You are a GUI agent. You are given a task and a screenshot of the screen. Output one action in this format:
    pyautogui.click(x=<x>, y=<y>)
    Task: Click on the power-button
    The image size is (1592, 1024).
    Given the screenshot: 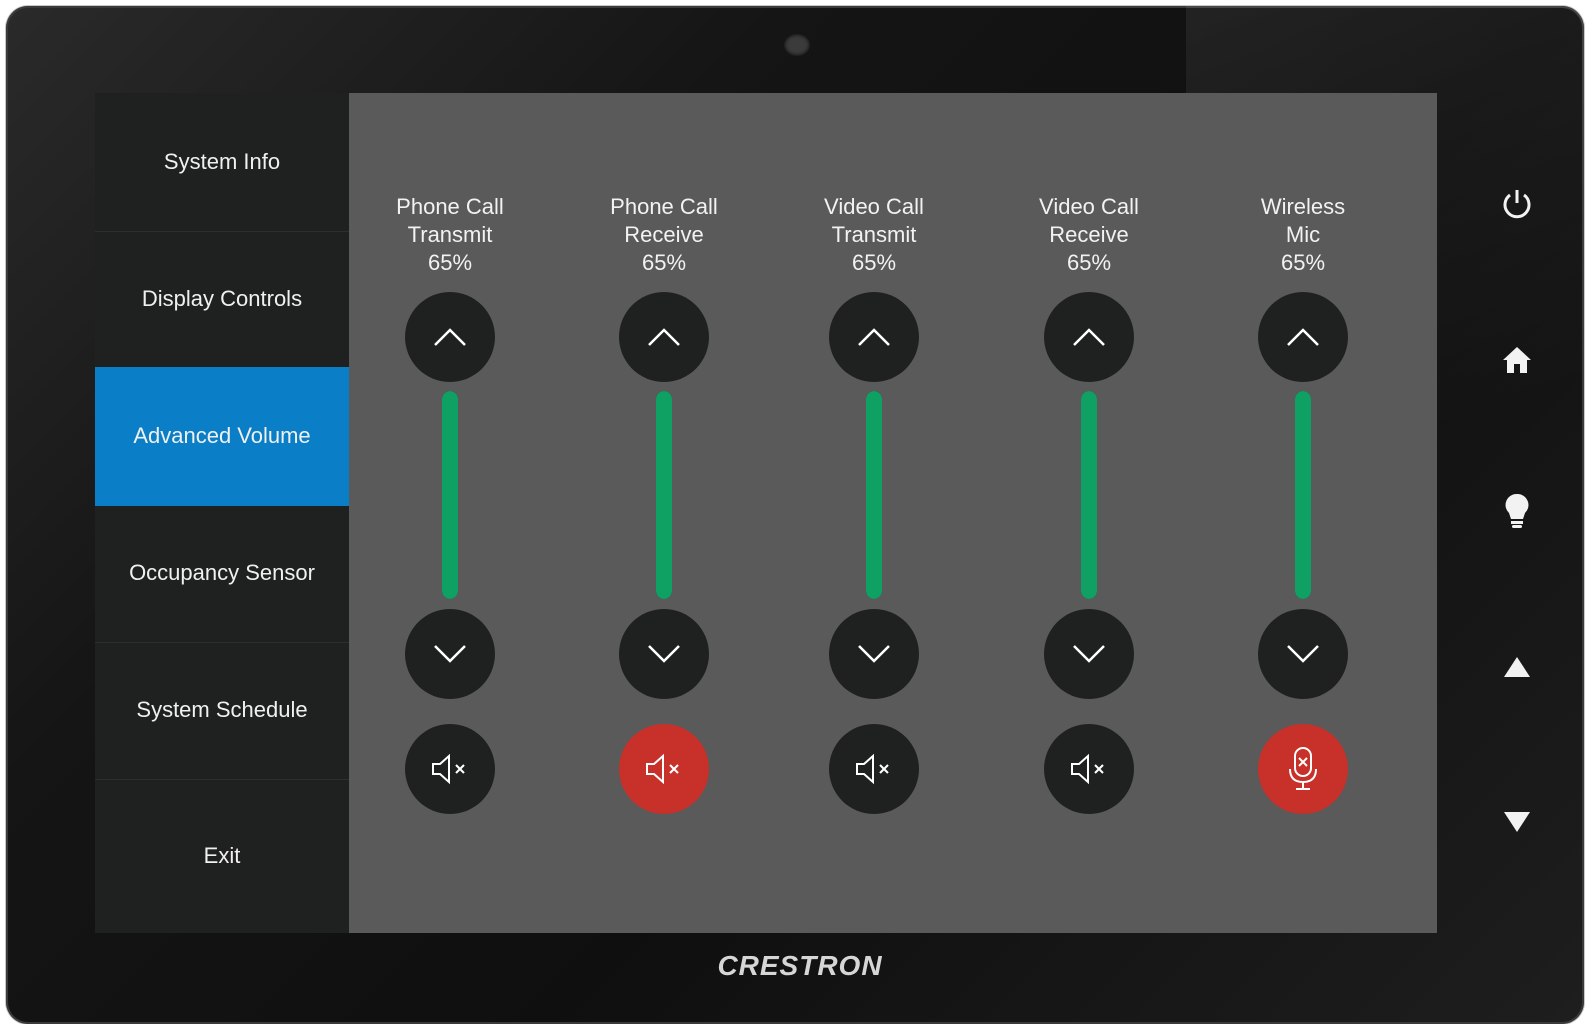 What is the action you would take?
    pyautogui.click(x=1517, y=204)
    